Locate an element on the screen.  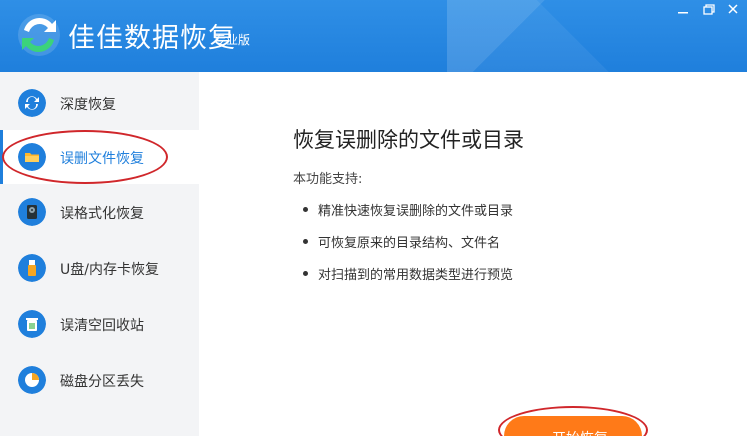
app-logo-icon is located at coordinates (39, 35).